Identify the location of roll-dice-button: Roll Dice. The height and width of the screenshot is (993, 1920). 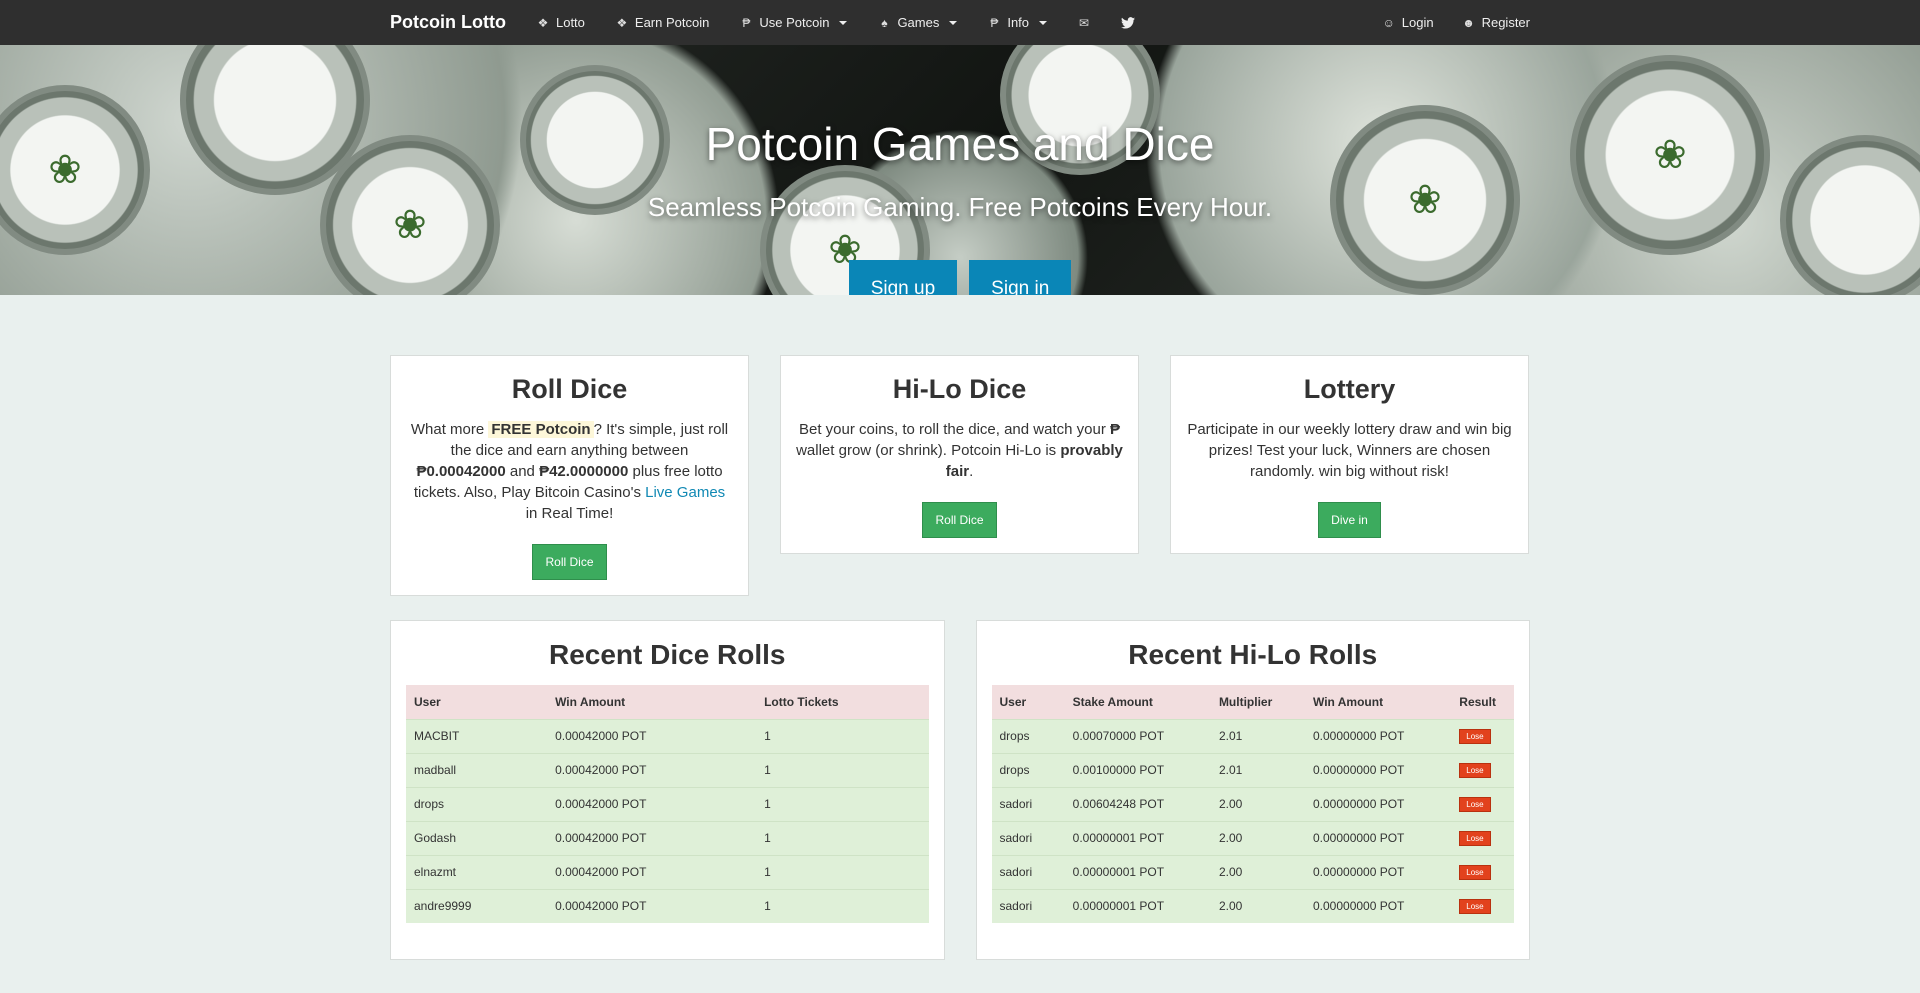
(569, 562).